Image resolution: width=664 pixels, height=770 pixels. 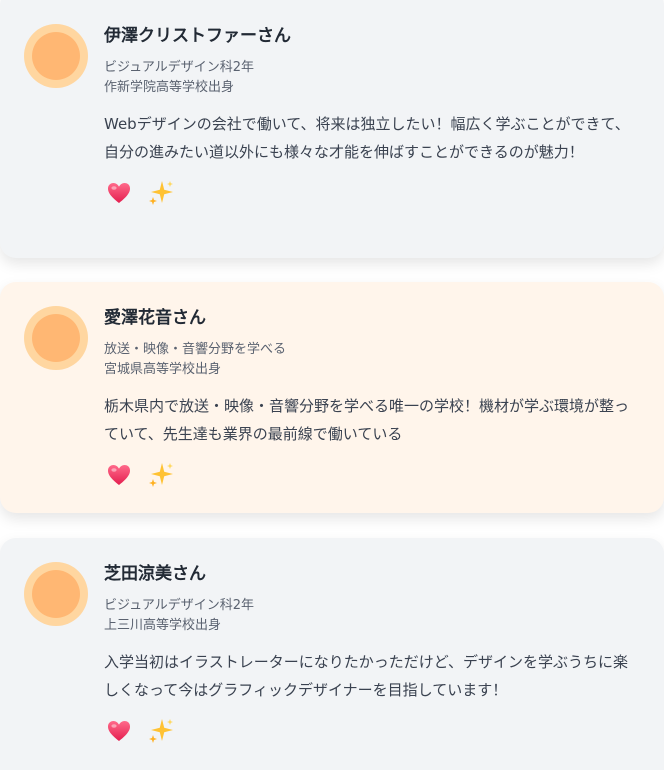 What do you see at coordinates (371, 616) in the screenshot?
I see `student-meta: ビジュアルデザイン科2年 上三川高等学校出身` at bounding box center [371, 616].